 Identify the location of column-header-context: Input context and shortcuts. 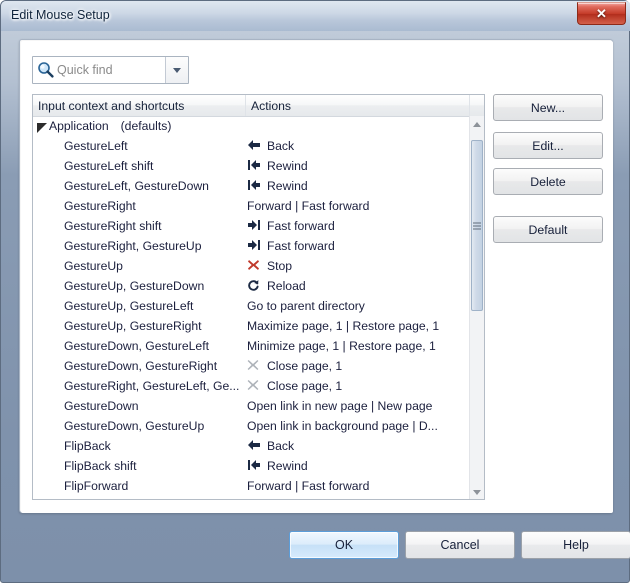
(139, 105).